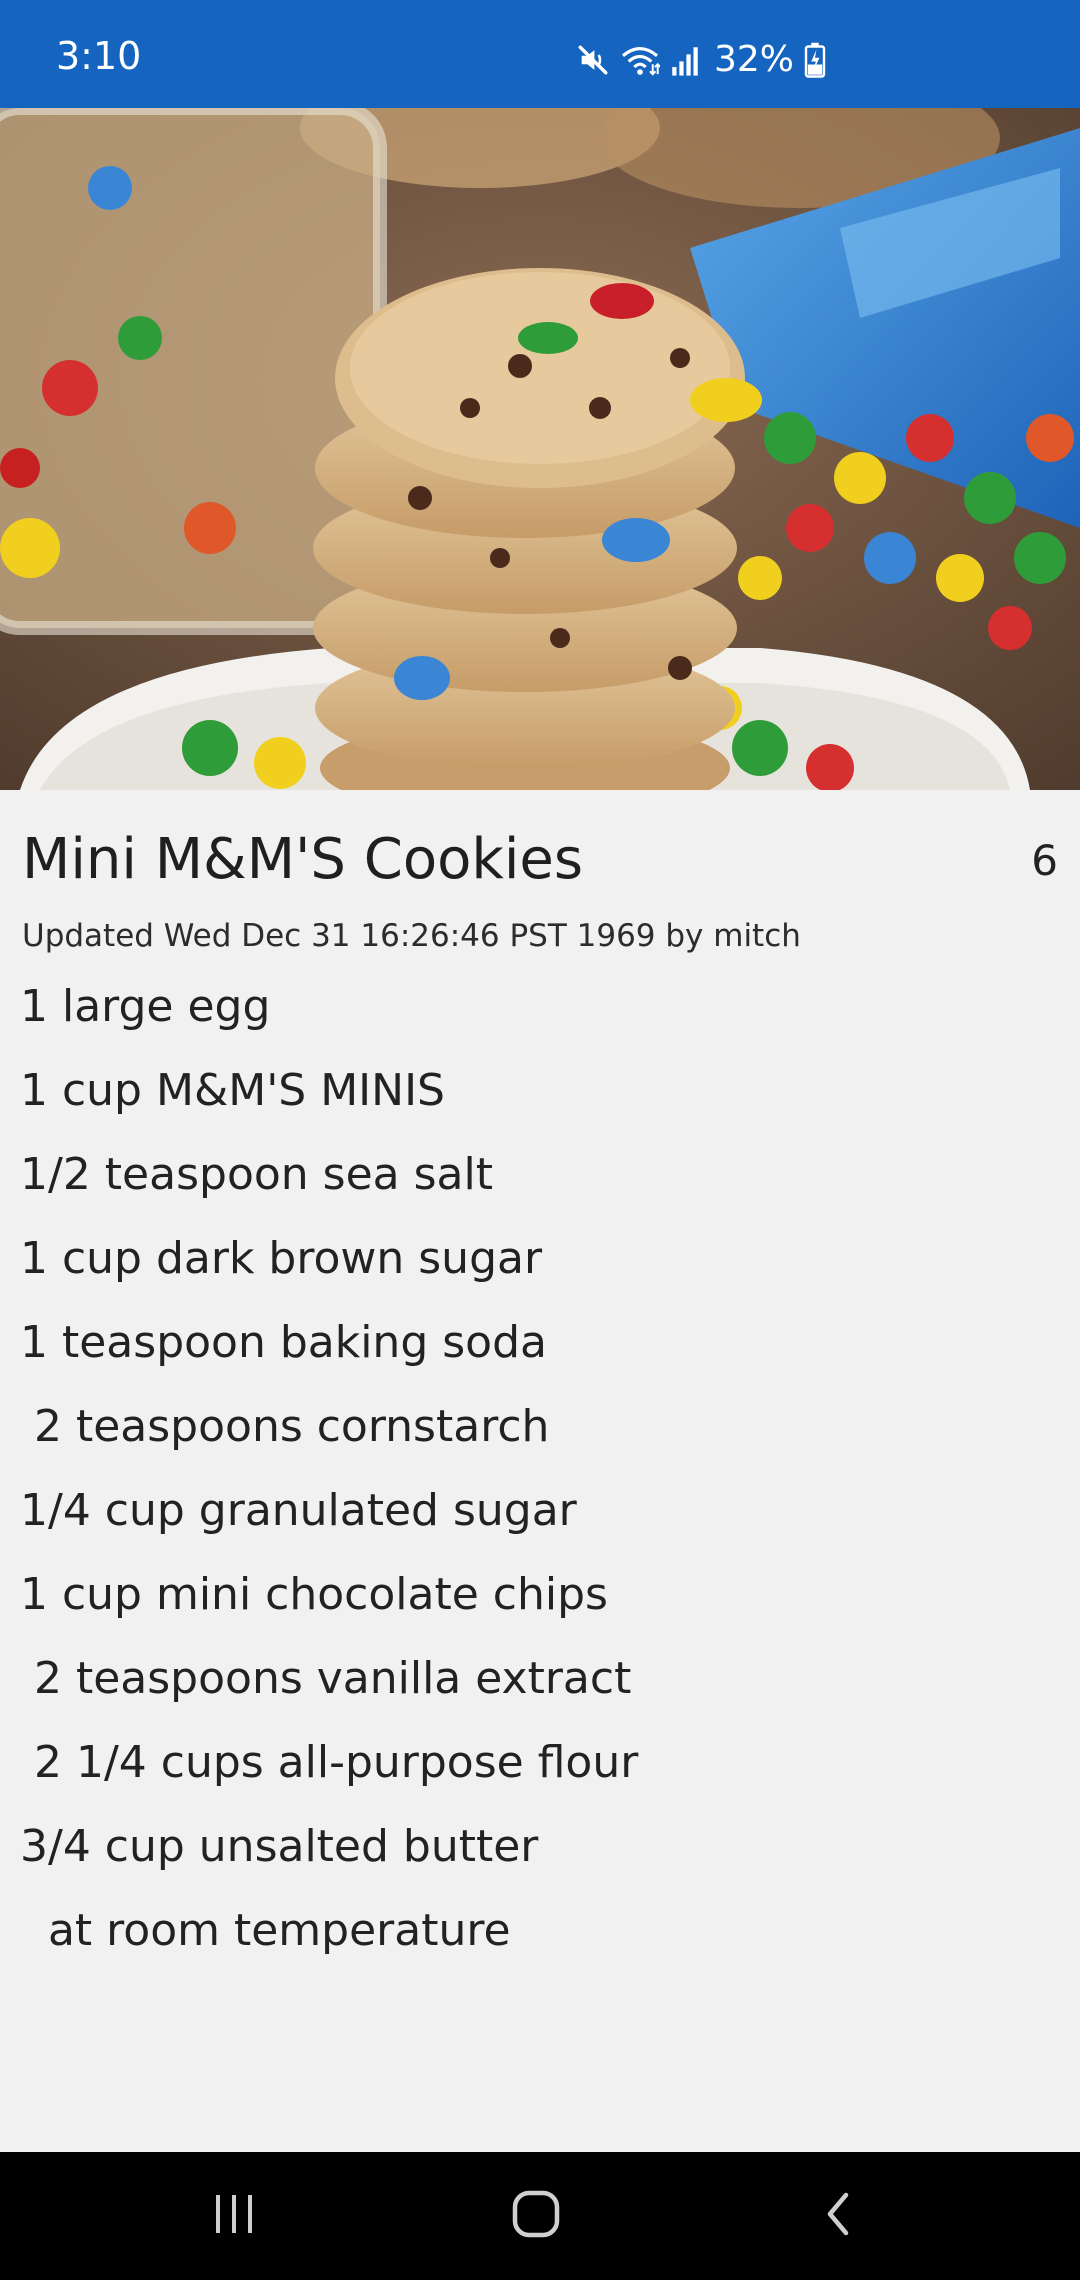 This screenshot has width=1080, height=2280. I want to click on title-row: Mini M&M'S Cookies 6, so click(540, 860).